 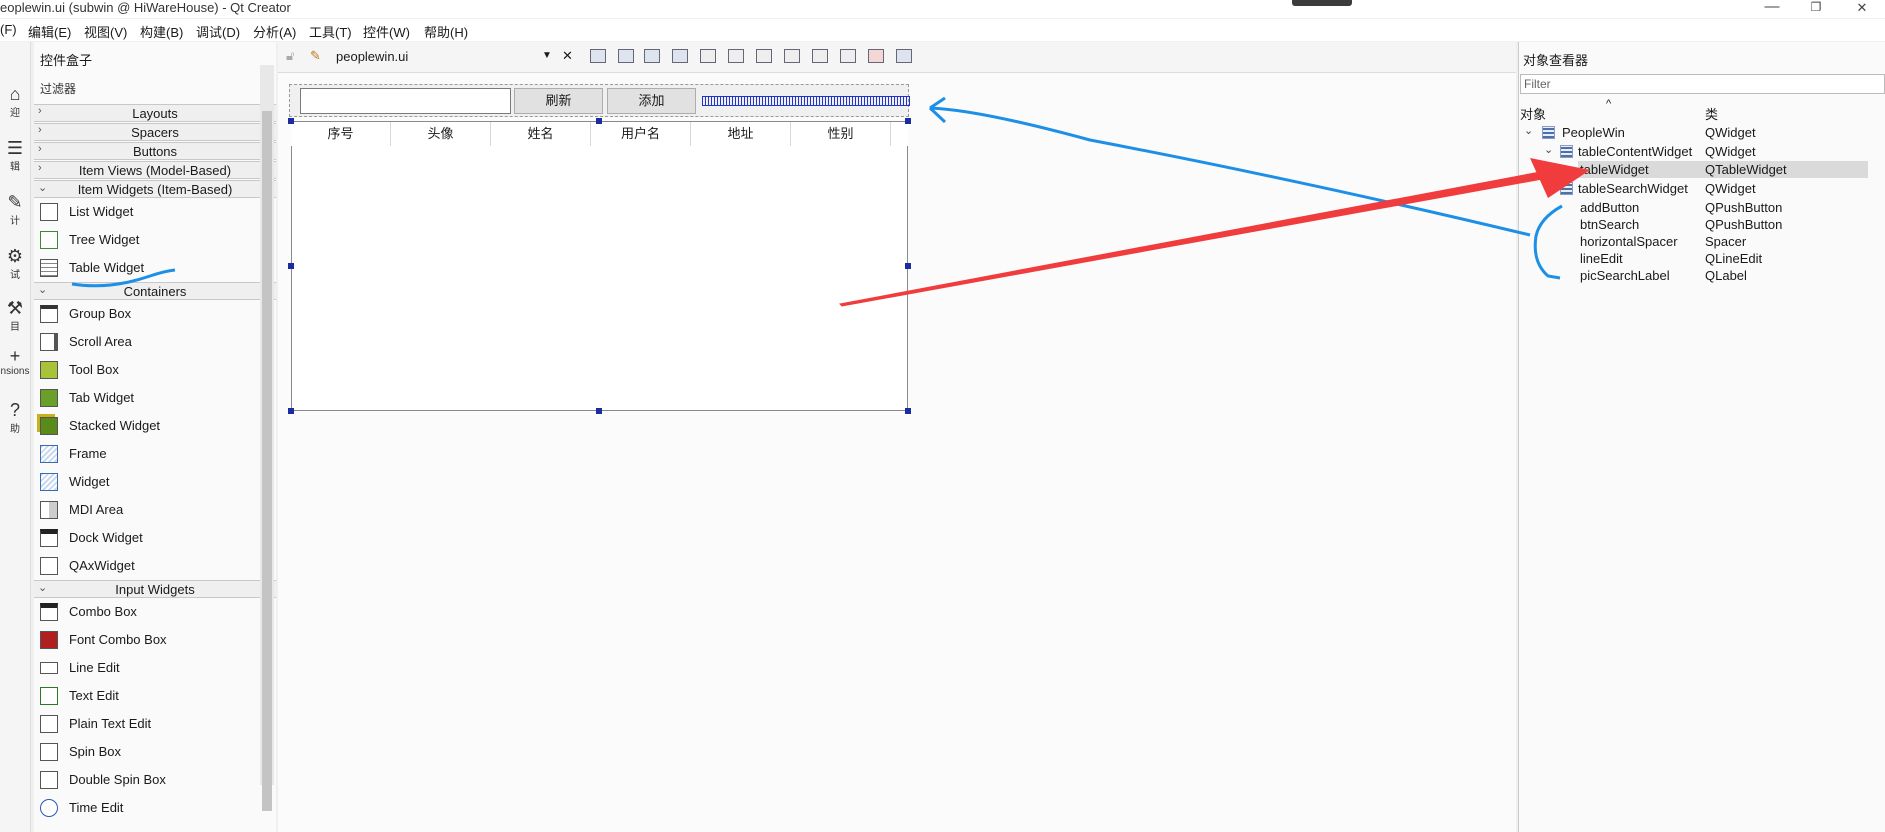 What do you see at coordinates (441, 134) in the screenshot?
I see `column-header: 头像` at bounding box center [441, 134].